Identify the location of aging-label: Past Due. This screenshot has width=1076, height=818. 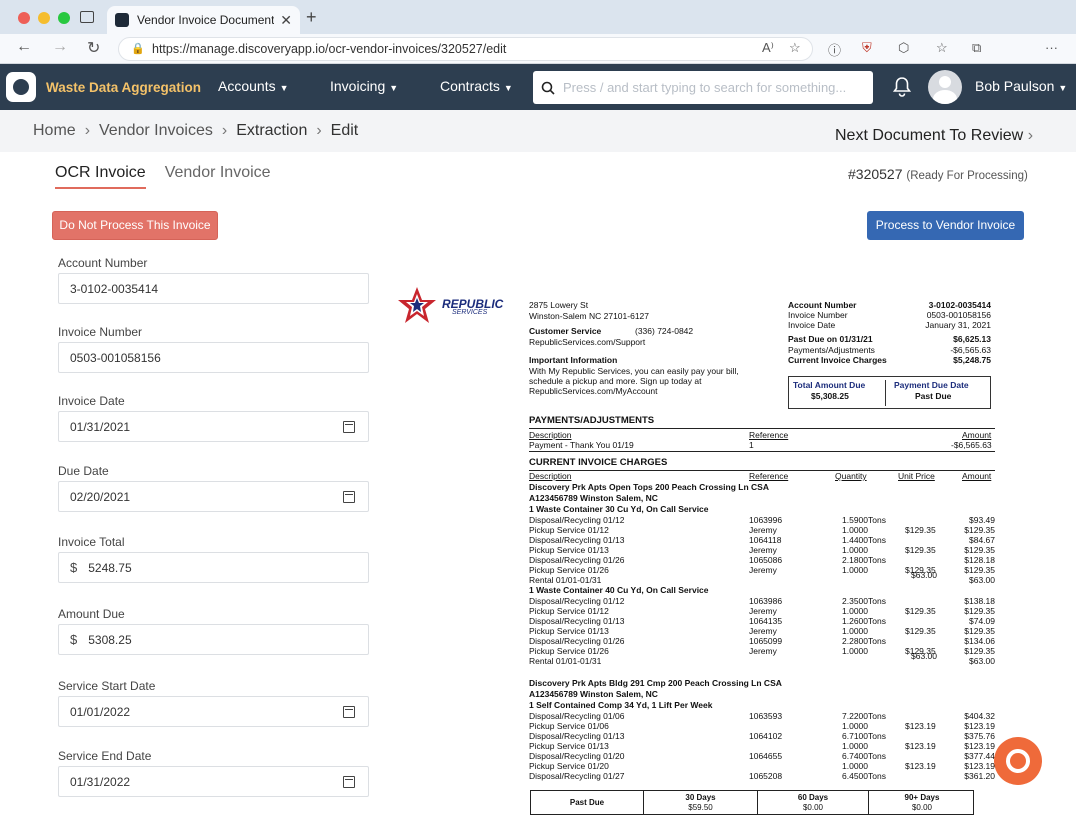
(587, 802).